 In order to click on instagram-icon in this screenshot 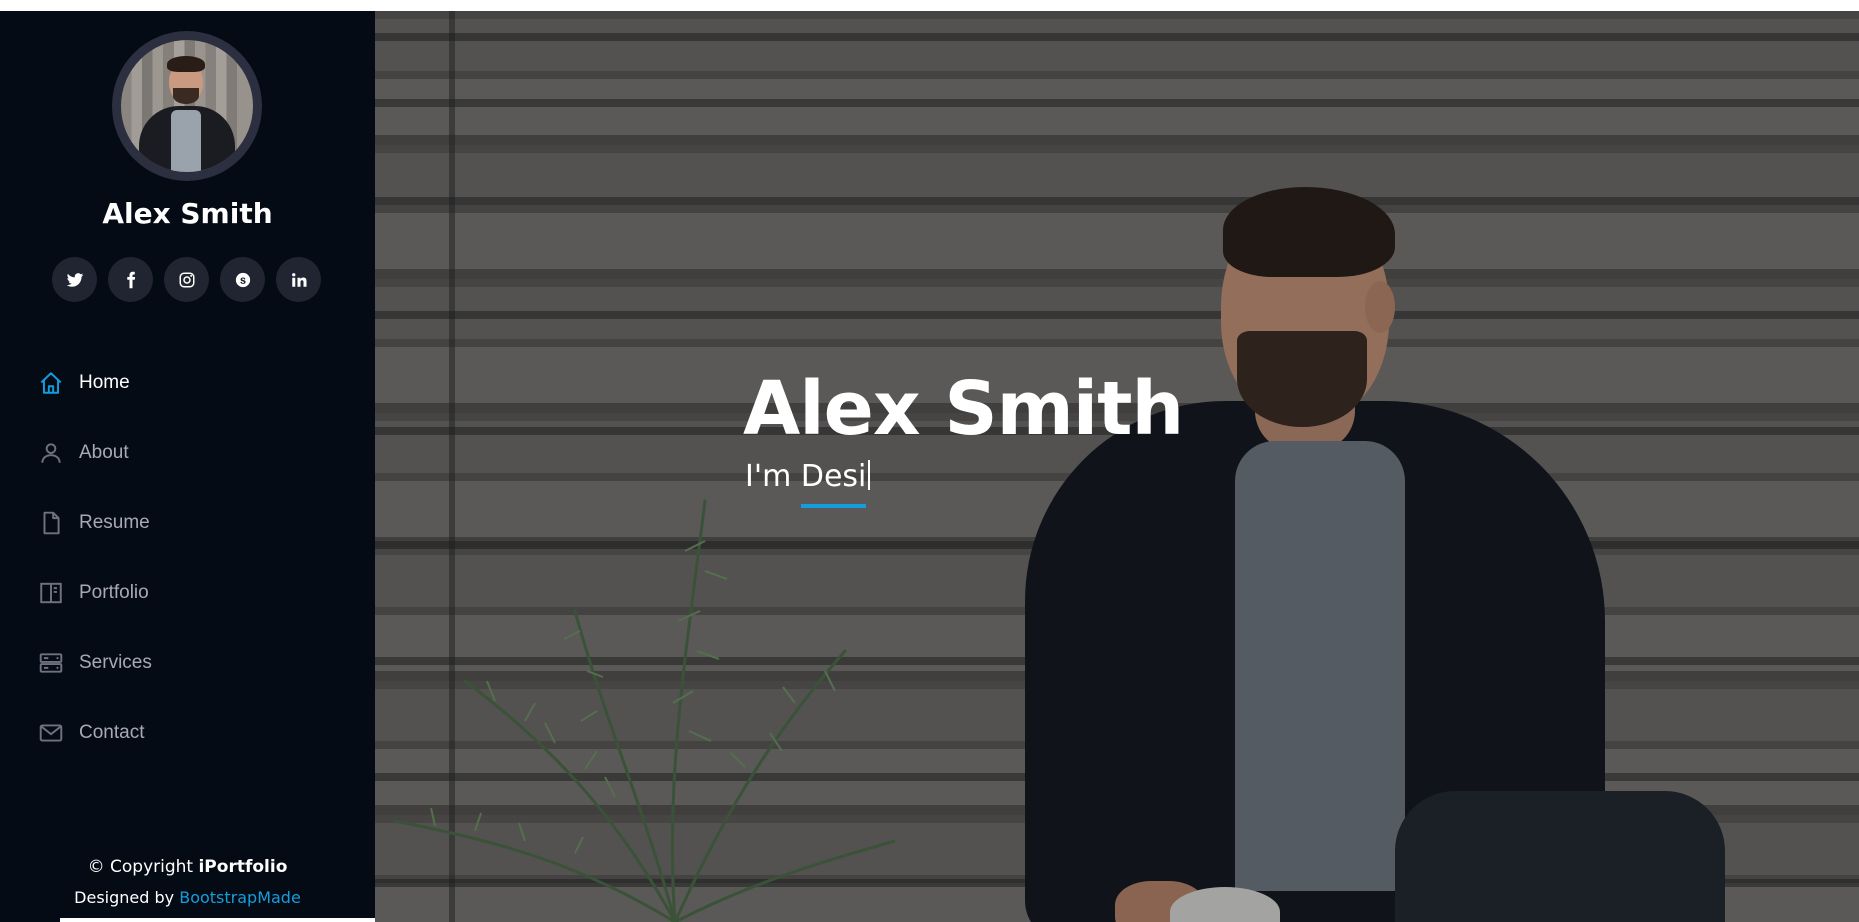, I will do `click(186, 279)`.